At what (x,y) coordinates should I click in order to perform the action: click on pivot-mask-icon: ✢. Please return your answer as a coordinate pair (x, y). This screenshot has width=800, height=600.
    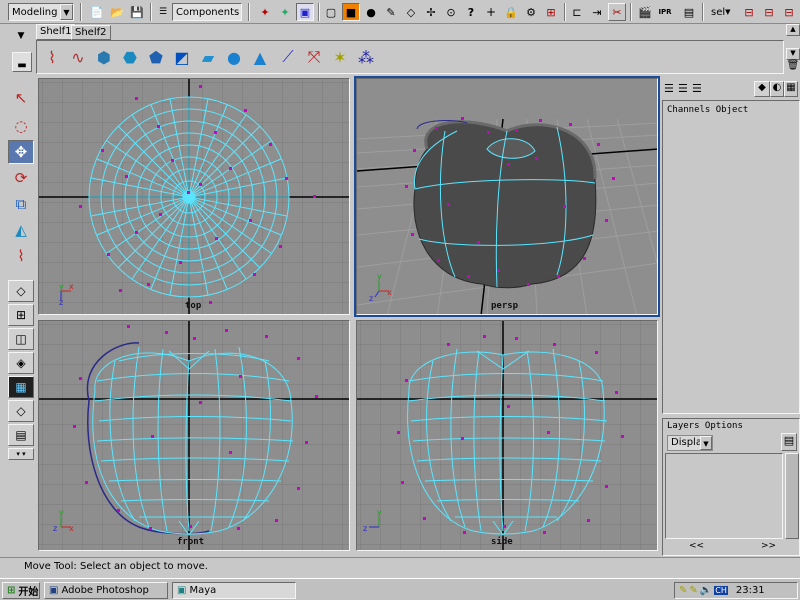
    Looking at the image, I should click on (431, 12).